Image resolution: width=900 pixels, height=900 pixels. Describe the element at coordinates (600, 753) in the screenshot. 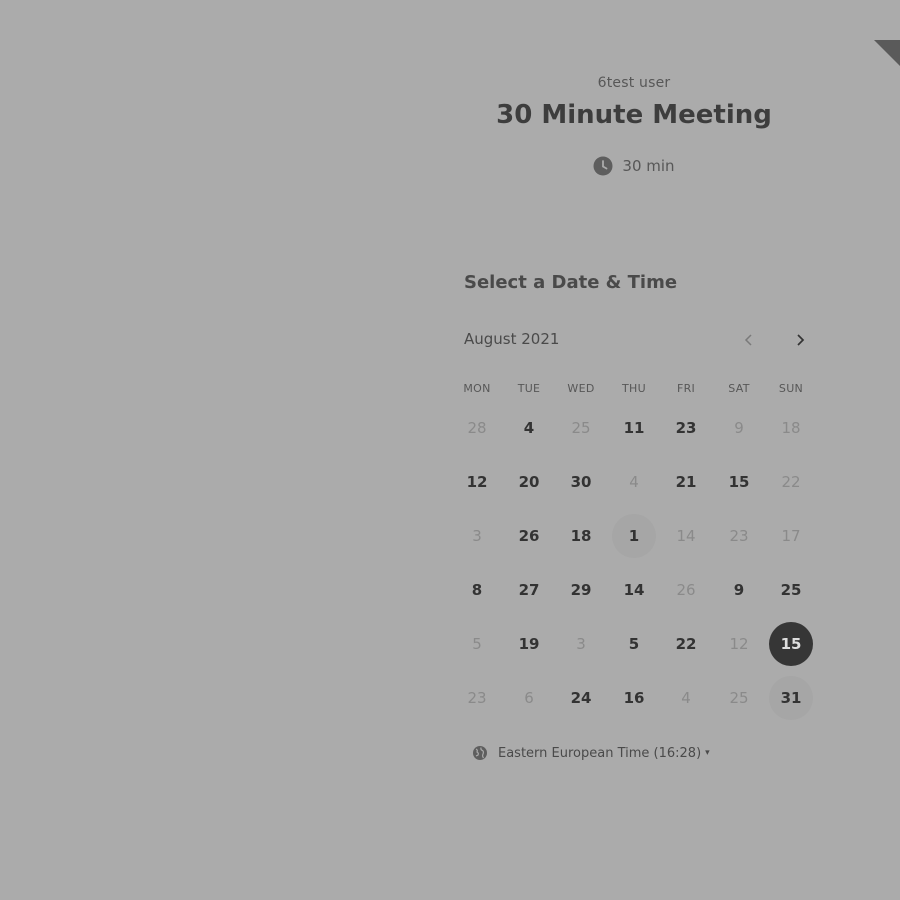

I see `timezone-label: Eastern European Time (16:28)` at that location.